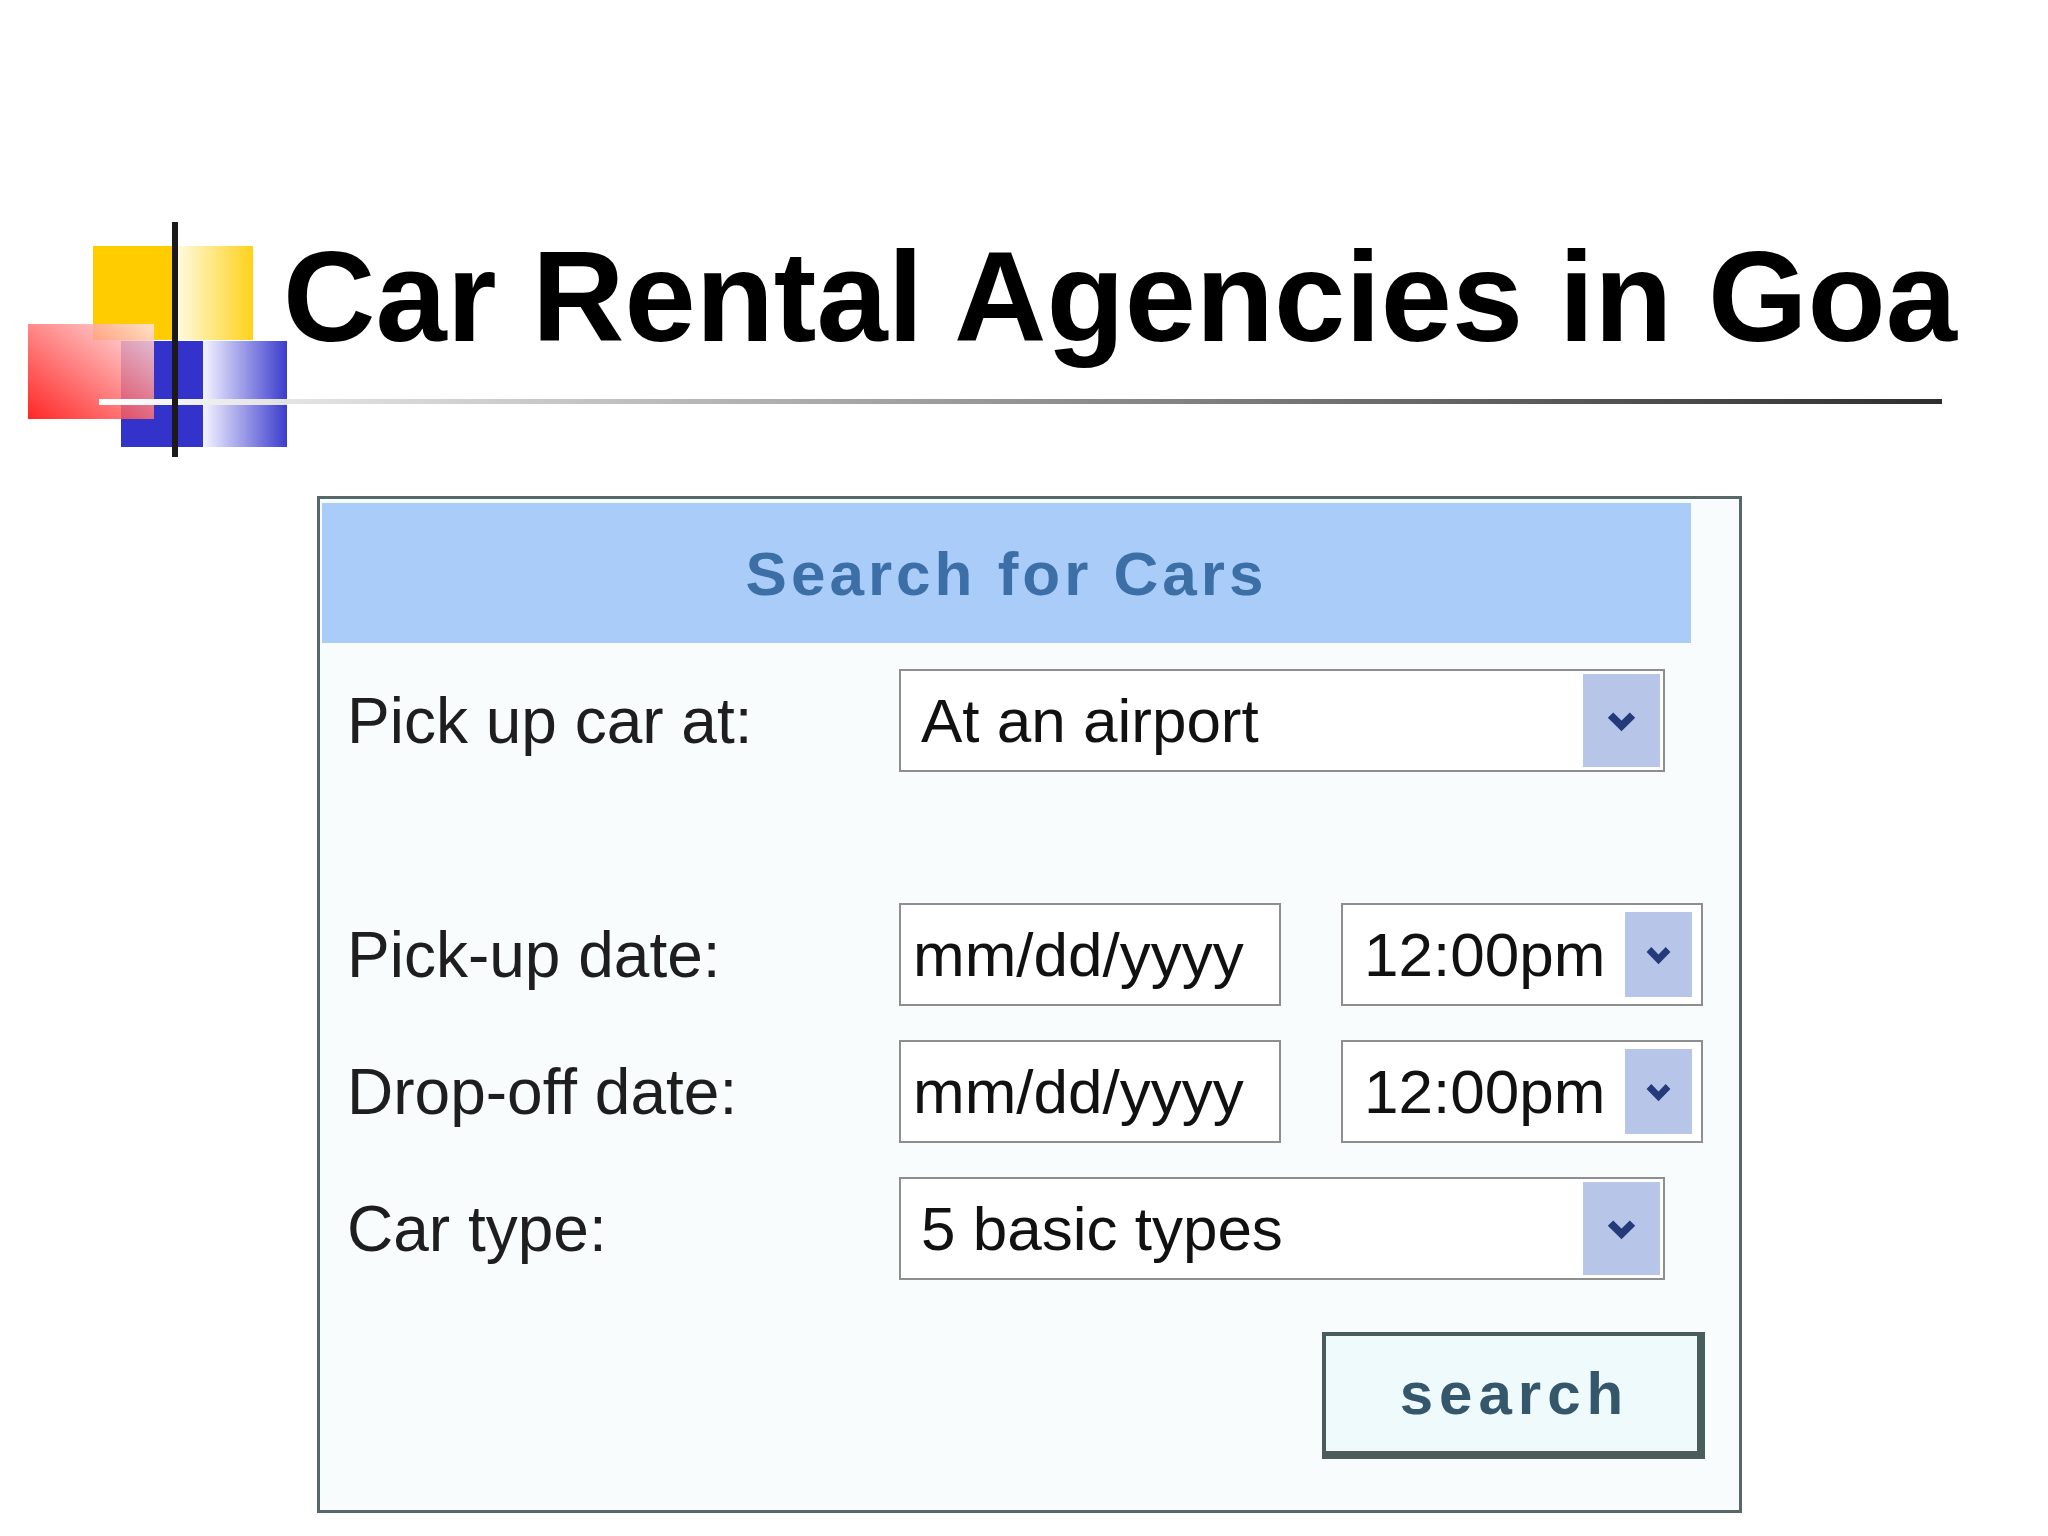 The width and height of the screenshot is (2048, 1536). Describe the element at coordinates (543, 1091) in the screenshot. I see `field-label: Drop-off date:` at that location.